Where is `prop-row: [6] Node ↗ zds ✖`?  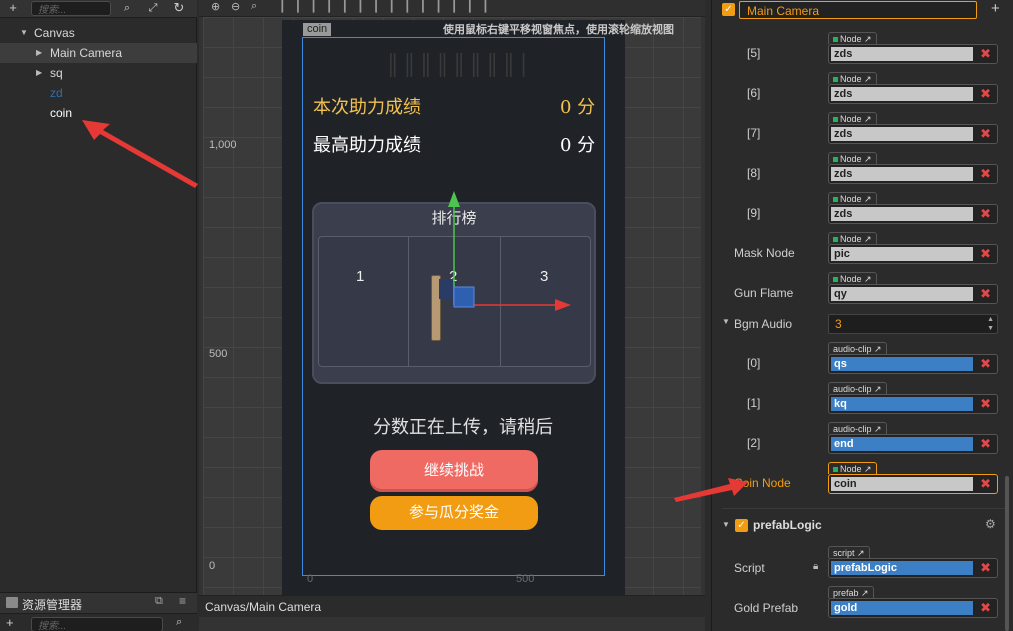 prop-row: [6] Node ↗ zds ✖ is located at coordinates (862, 92).